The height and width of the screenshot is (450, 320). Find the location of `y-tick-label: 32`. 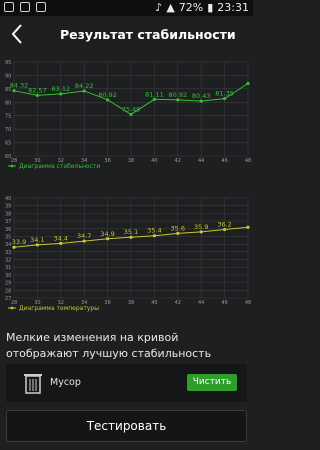

y-tick-label: 32 is located at coordinates (8, 261).